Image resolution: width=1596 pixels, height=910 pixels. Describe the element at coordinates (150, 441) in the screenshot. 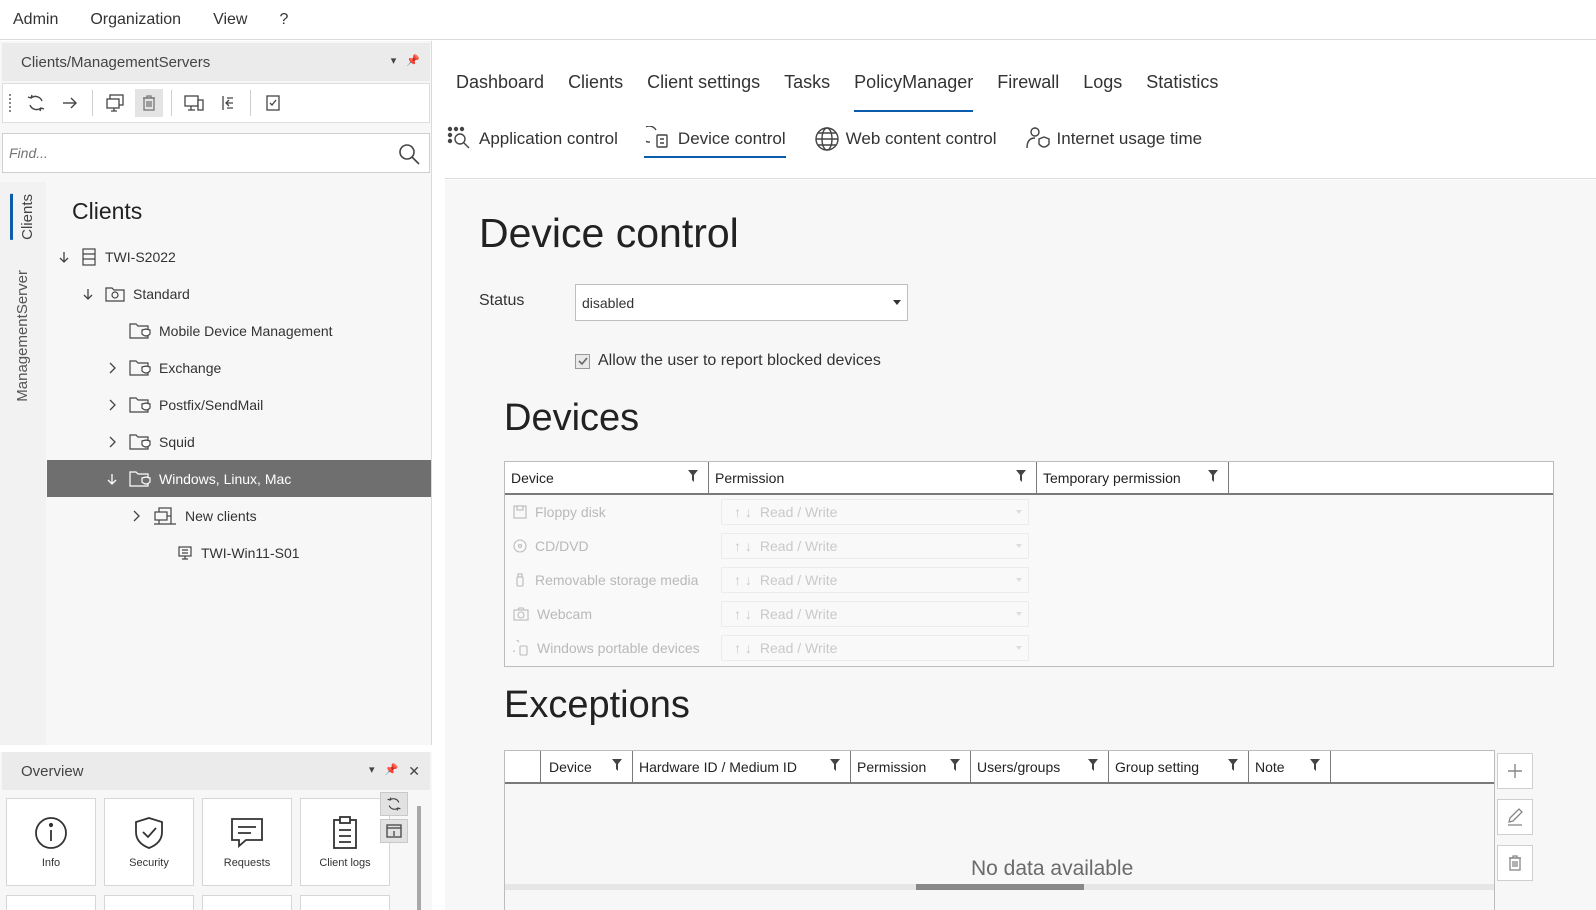

I see `tree-node: Squid` at that location.